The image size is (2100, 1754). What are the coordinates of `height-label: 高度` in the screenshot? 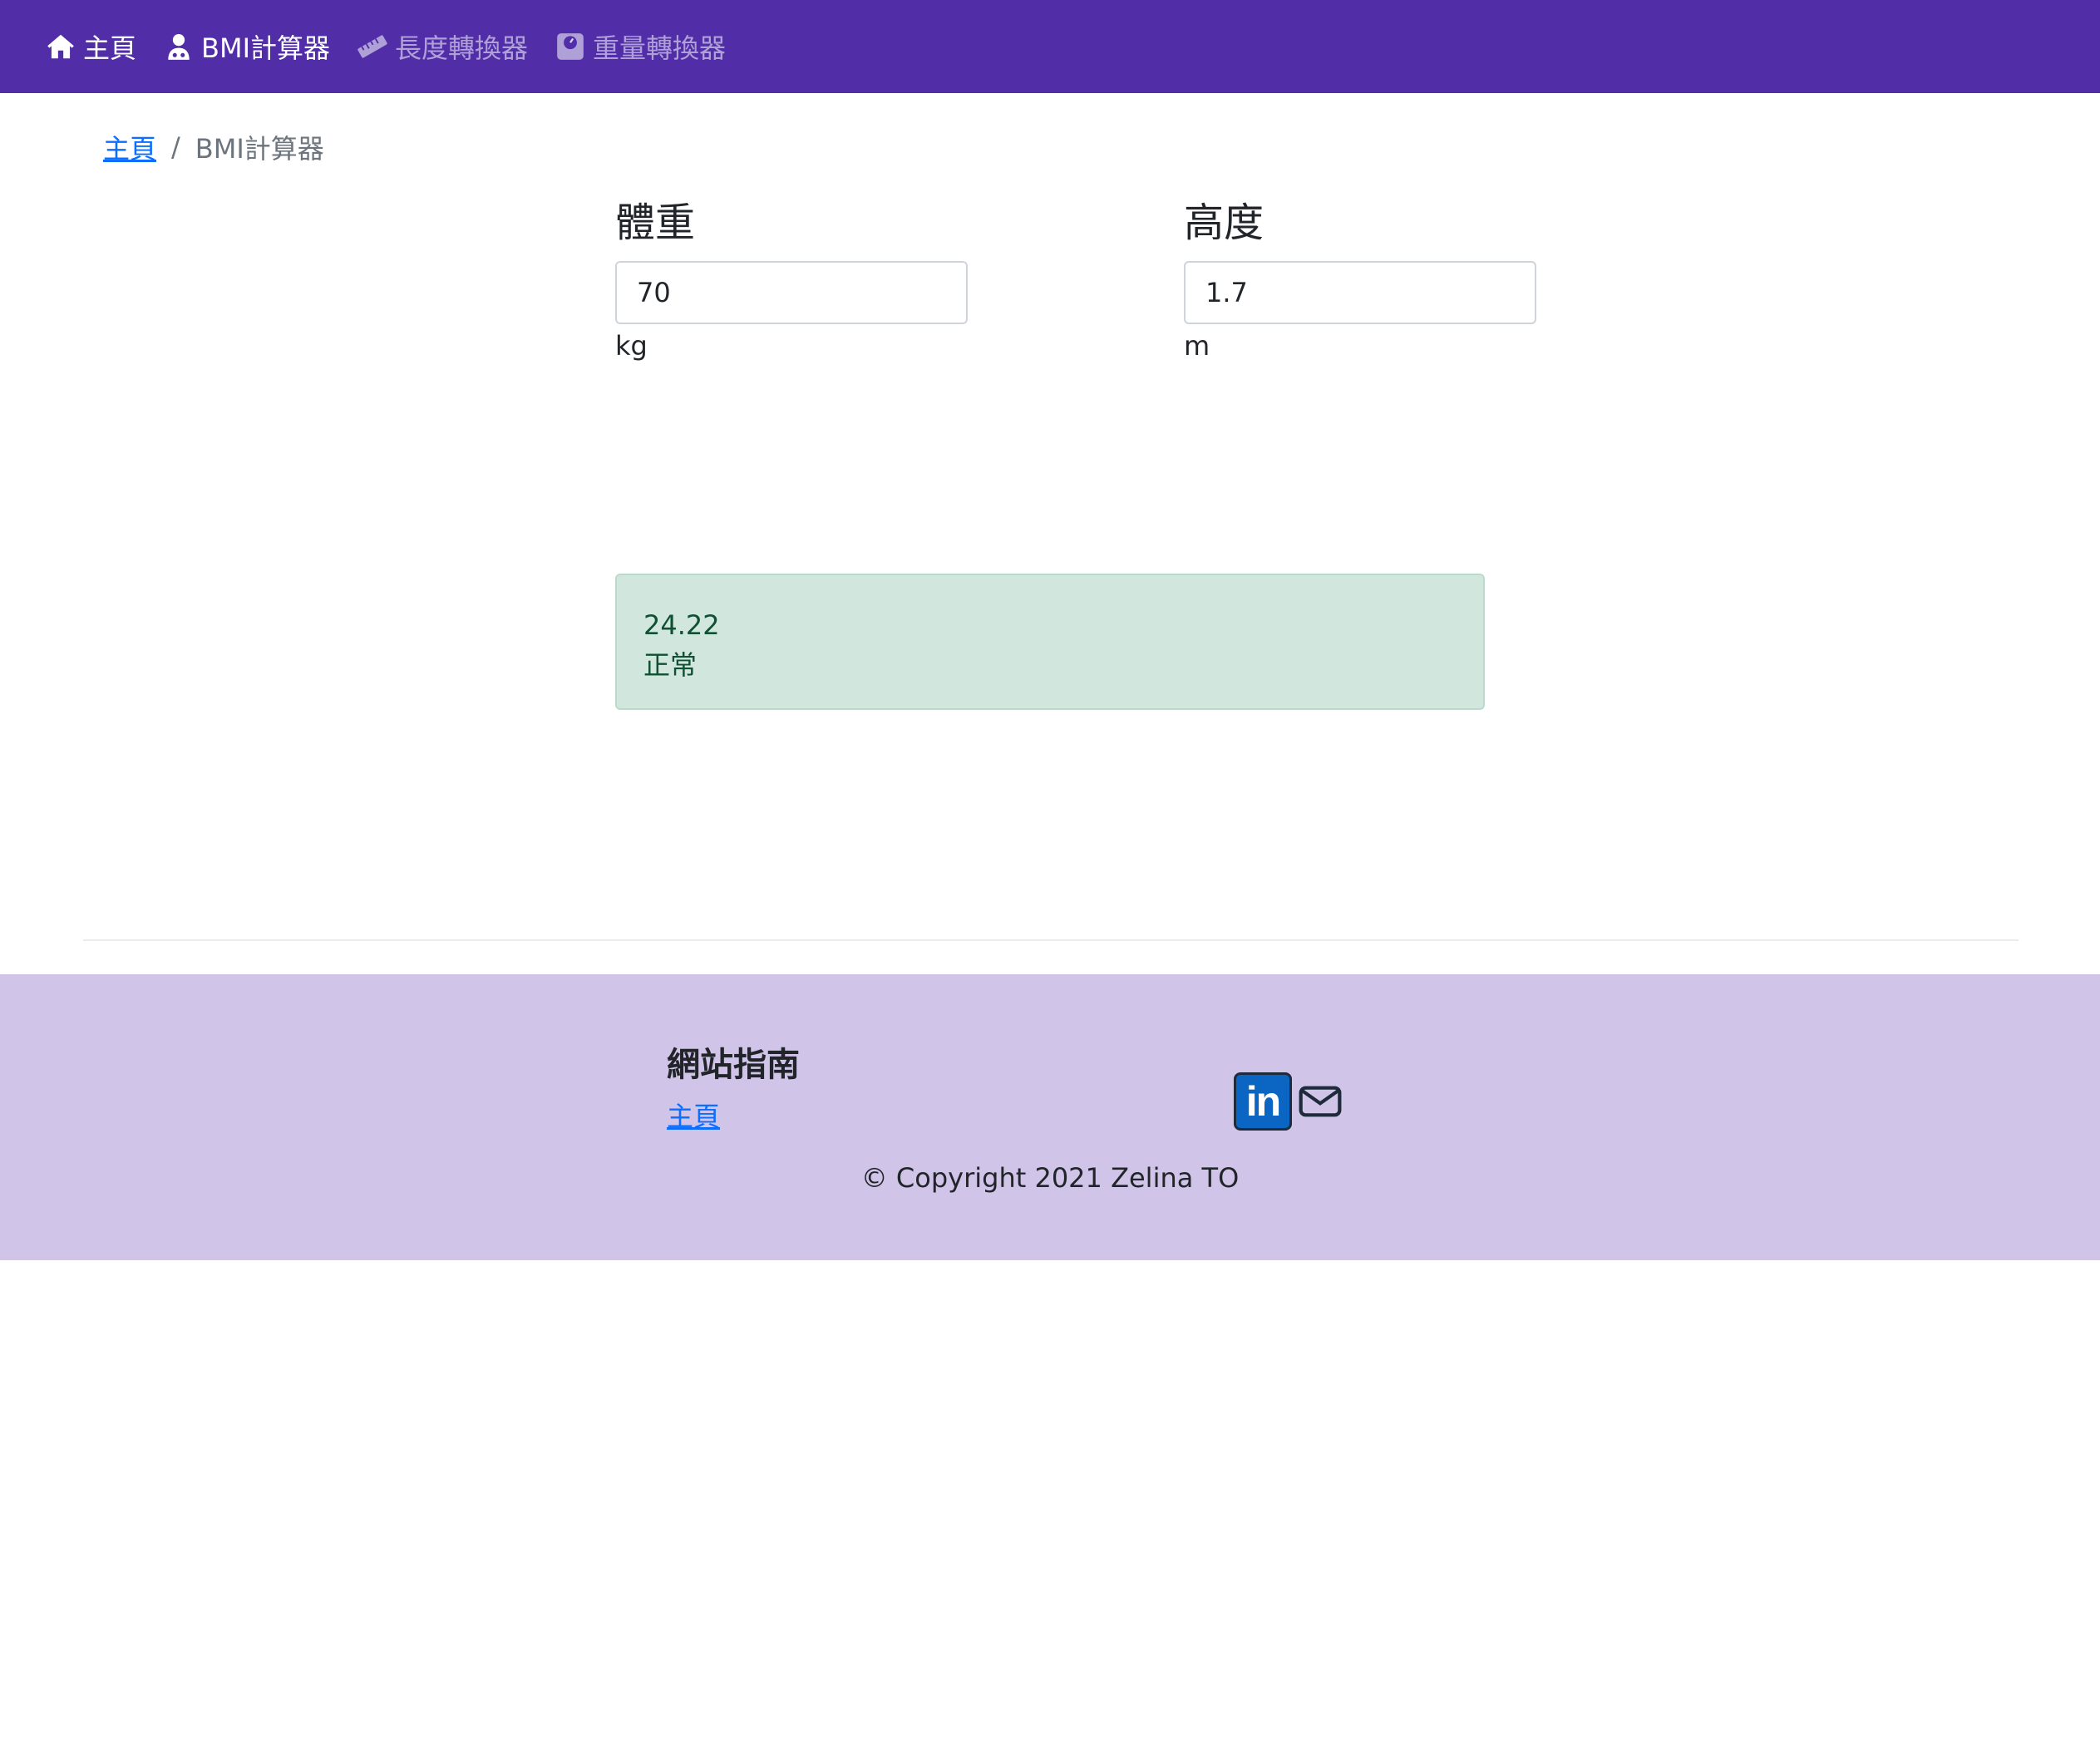 It's located at (1224, 223).